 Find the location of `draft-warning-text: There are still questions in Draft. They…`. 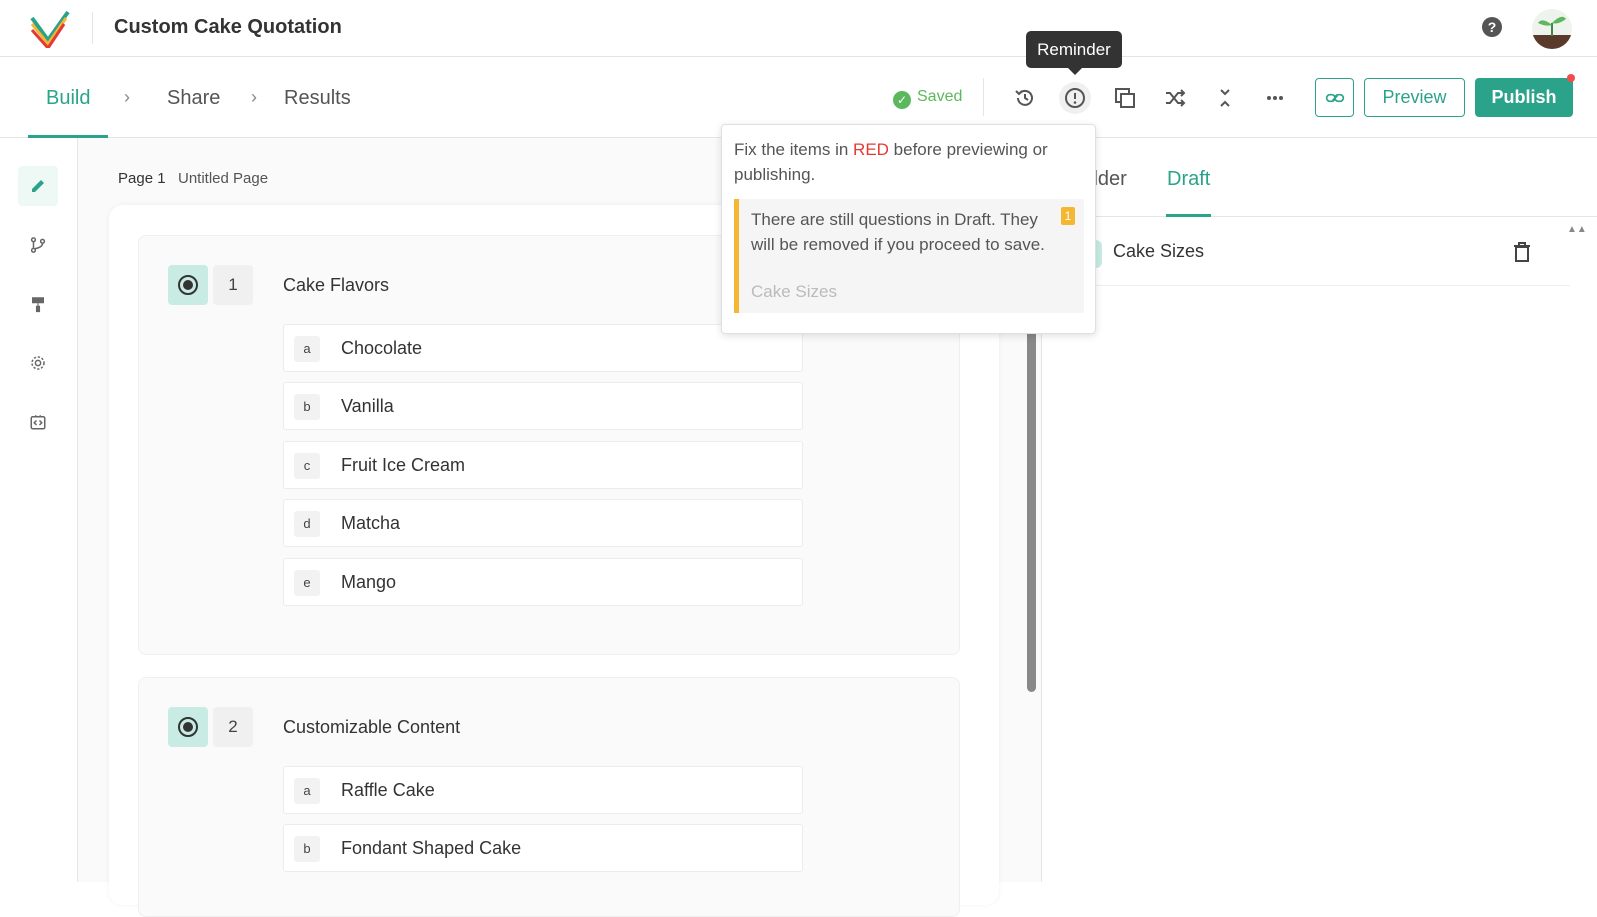

draft-warning-text: There are still questions in Draft. They… is located at coordinates (898, 232).